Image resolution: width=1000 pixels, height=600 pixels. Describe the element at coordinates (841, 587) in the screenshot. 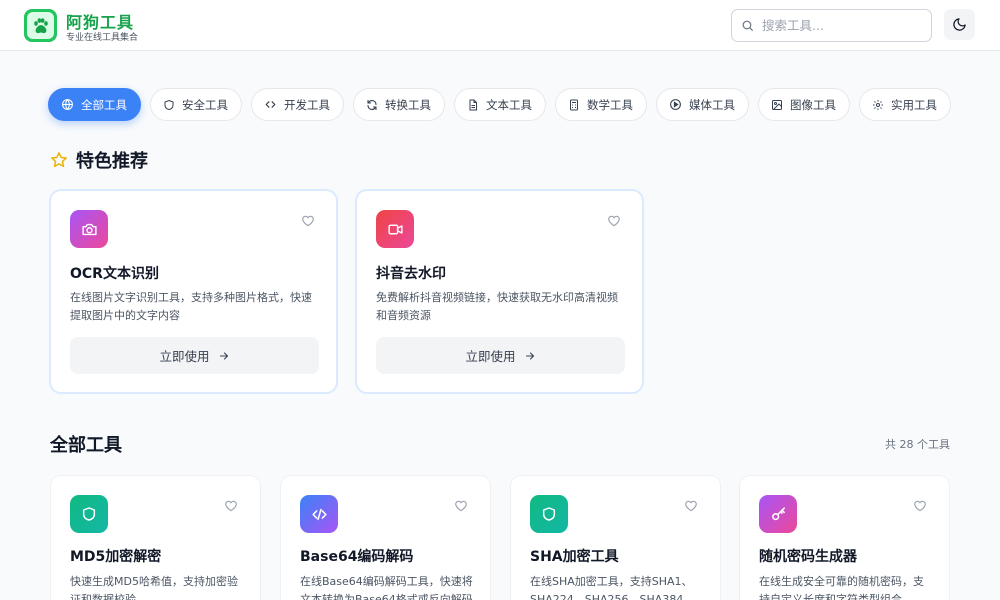

I see `tool-card-description: 在线生成安全可靠的随机密码，支持自定义长度和字符类型组合` at that location.